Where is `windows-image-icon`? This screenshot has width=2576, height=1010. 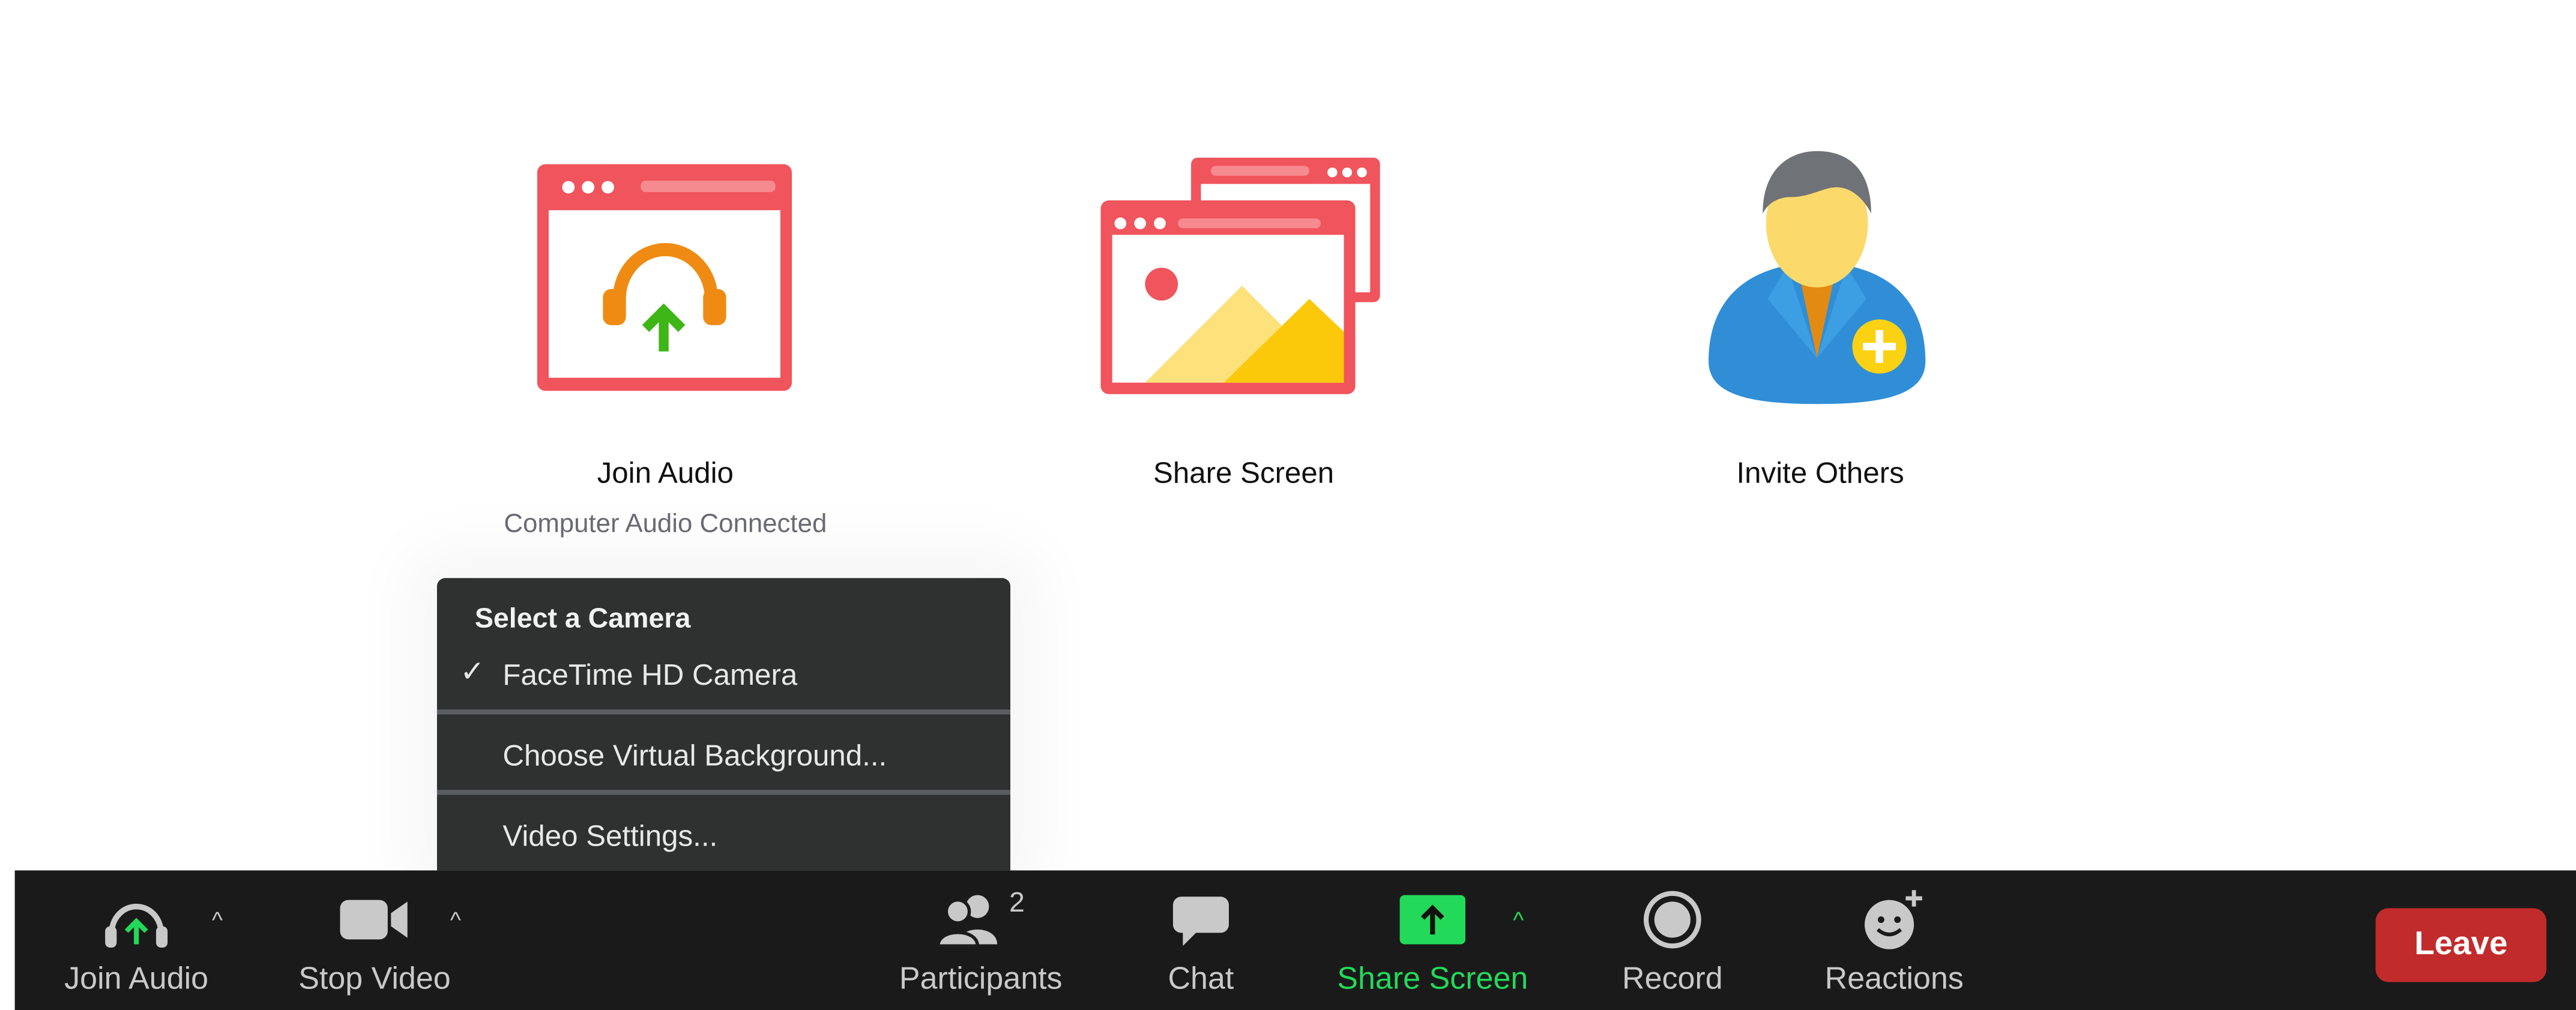
windows-image-icon is located at coordinates (1244, 287).